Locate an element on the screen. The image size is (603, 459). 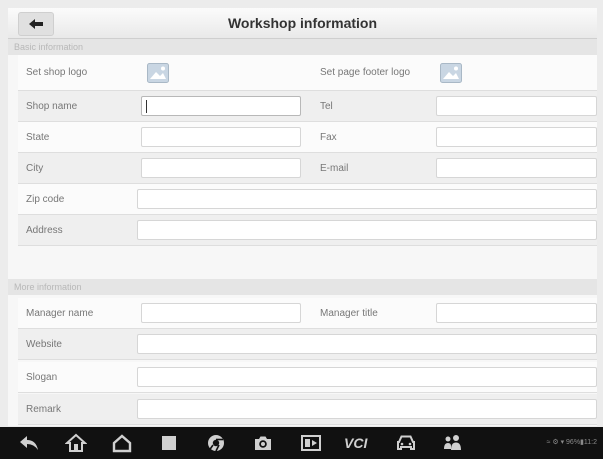
city-row: City E-mail is located at coordinates (307, 168).